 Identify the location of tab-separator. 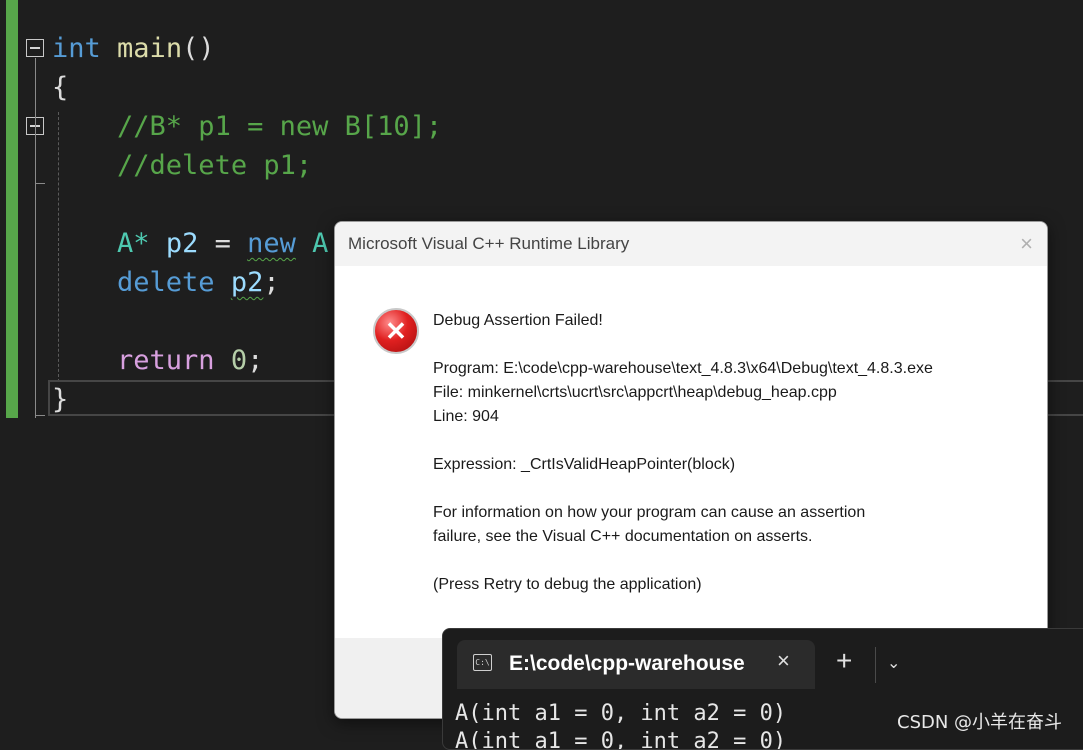
(875, 665).